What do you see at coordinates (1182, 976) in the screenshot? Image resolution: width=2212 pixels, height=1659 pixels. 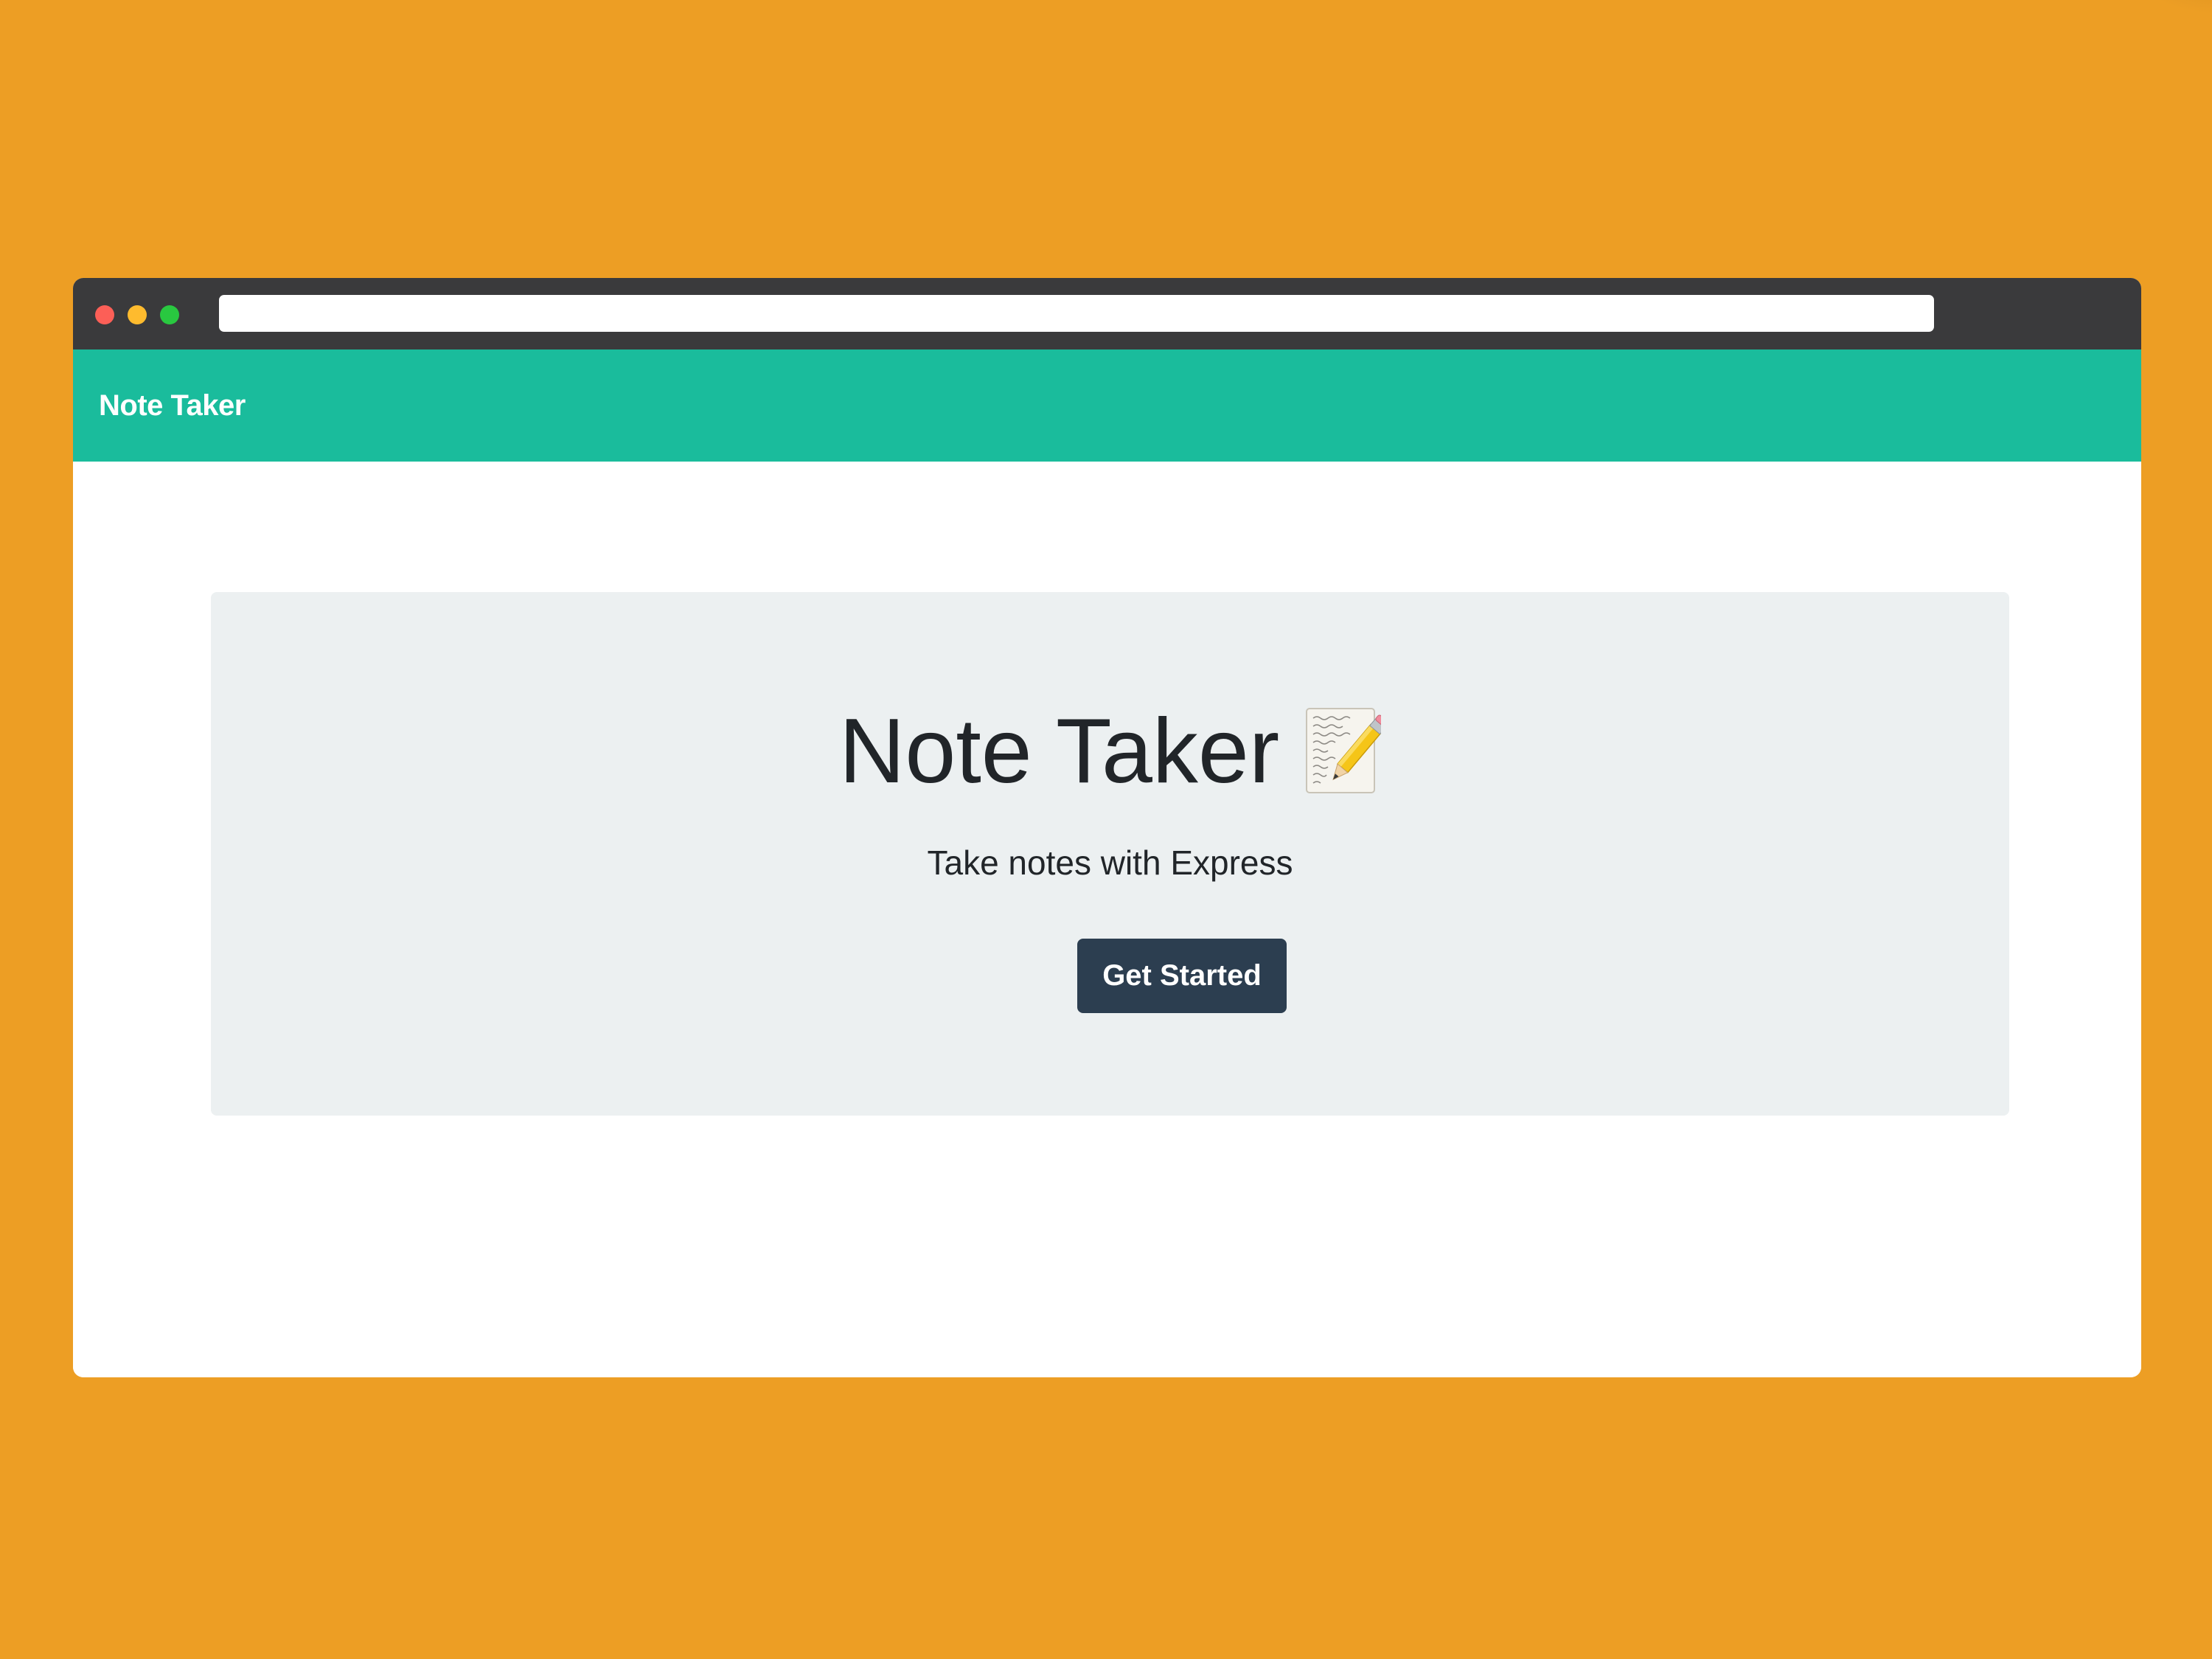 I see `get-started-button: Get Started` at bounding box center [1182, 976].